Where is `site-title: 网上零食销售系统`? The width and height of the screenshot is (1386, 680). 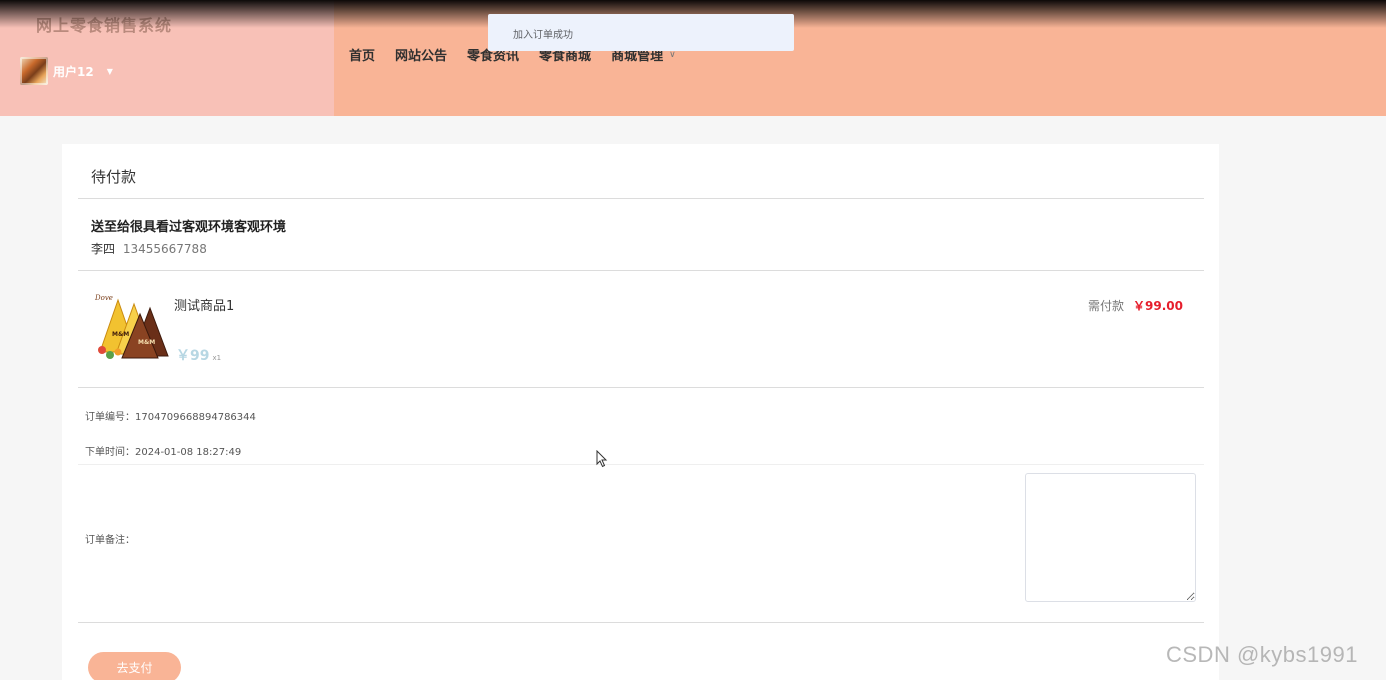
site-title: 网上零食销售系统 is located at coordinates (104, 25).